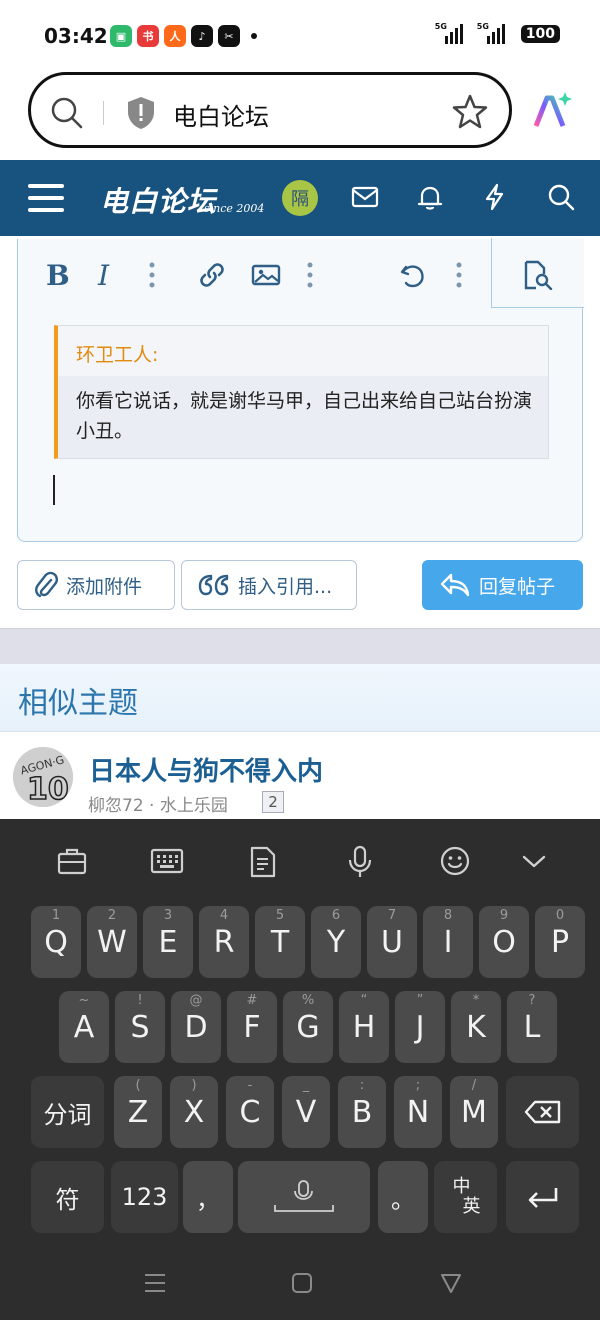  I want to click on preview-button, so click(537, 273).